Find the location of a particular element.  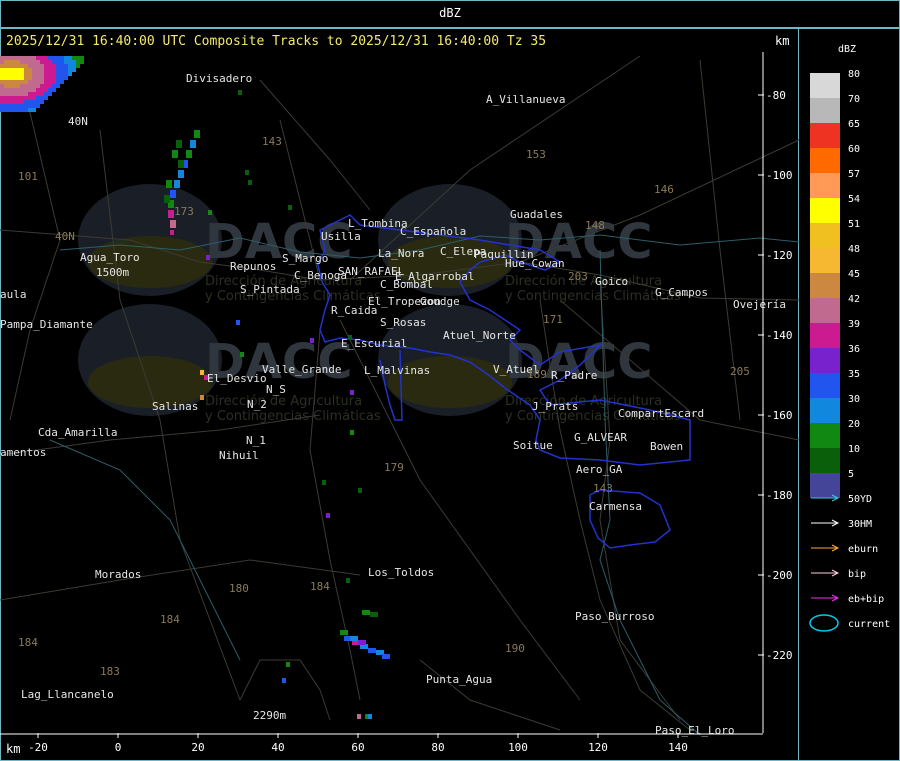

legend-value-label: 5 is located at coordinates (851, 474).